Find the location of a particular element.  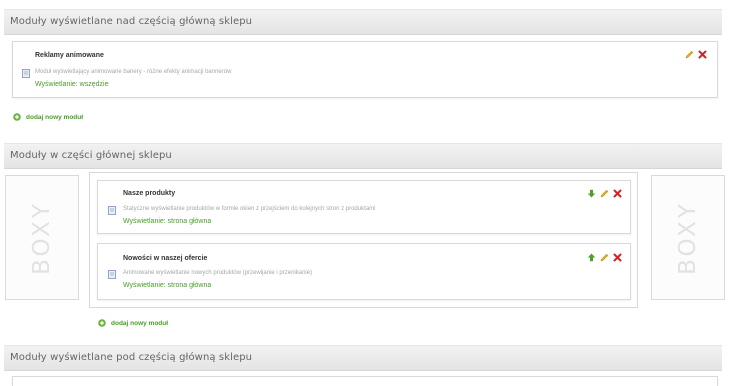

module-title: Nasze produkty is located at coordinates (149, 193).